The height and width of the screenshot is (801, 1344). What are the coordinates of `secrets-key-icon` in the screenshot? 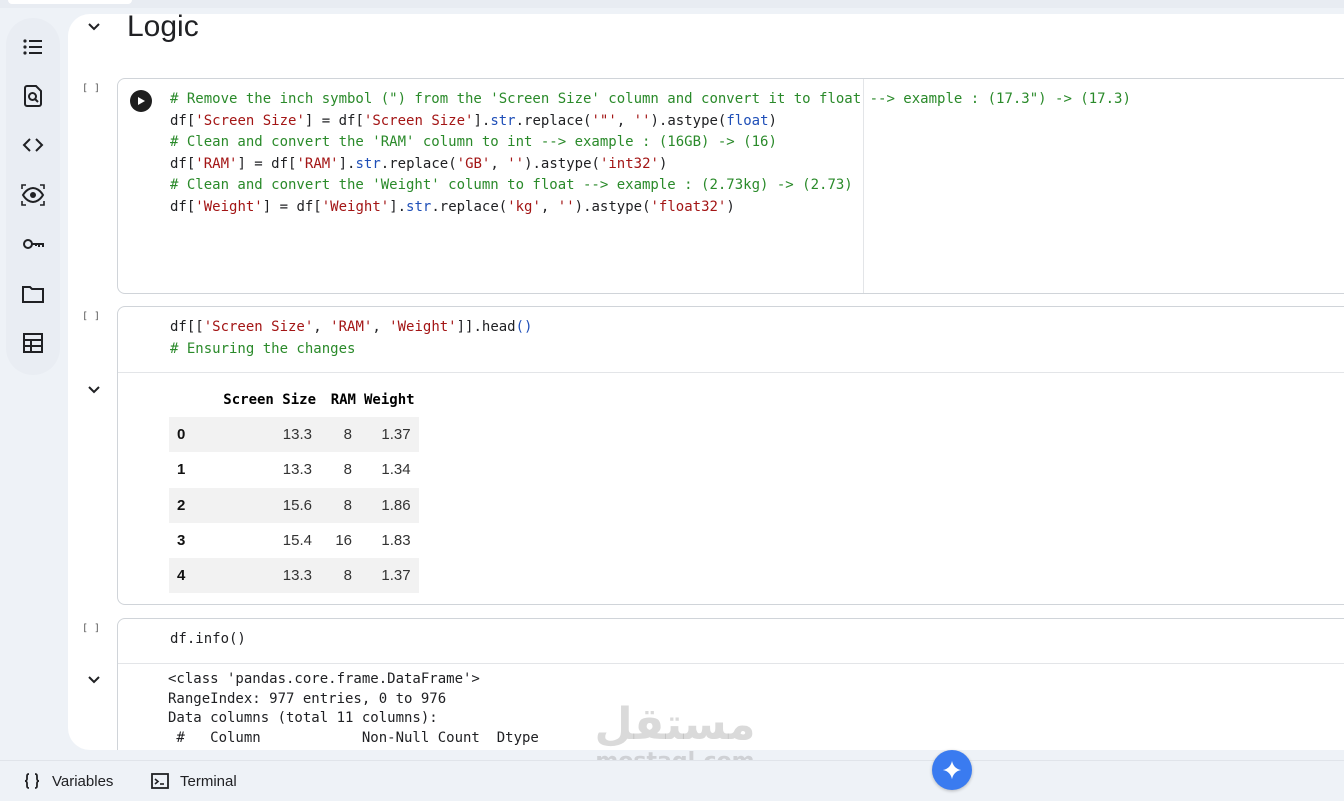 It's located at (33, 244).